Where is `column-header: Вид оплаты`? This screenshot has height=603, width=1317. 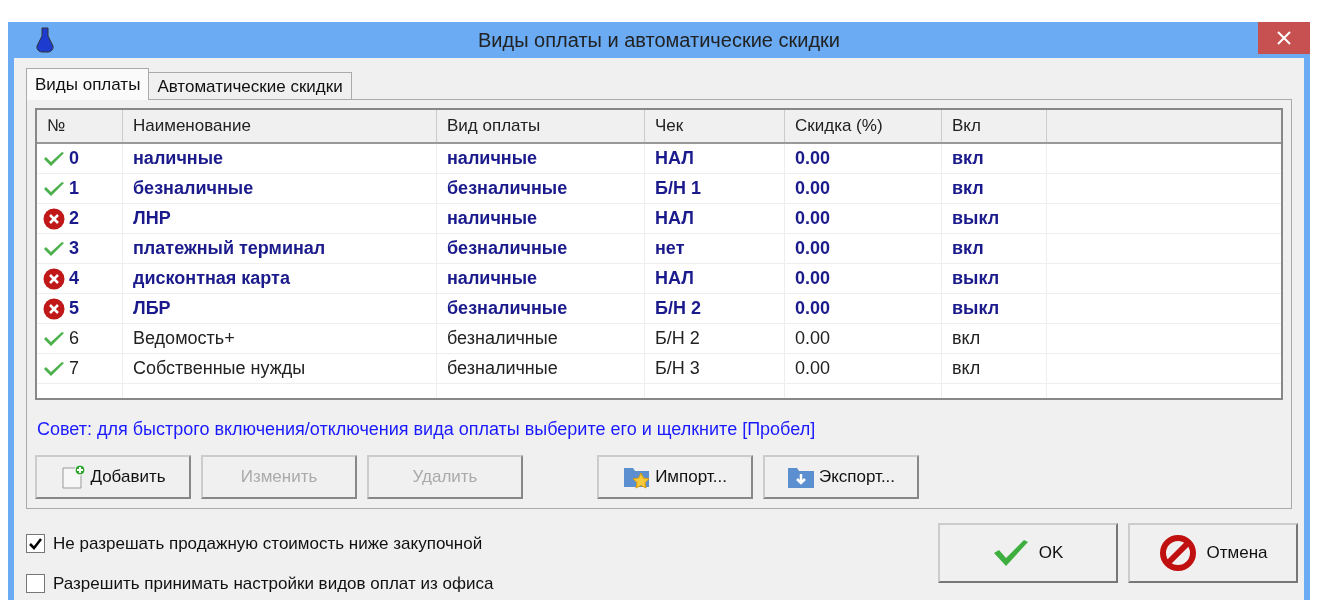
column-header: Вид оплаты is located at coordinates (541, 126).